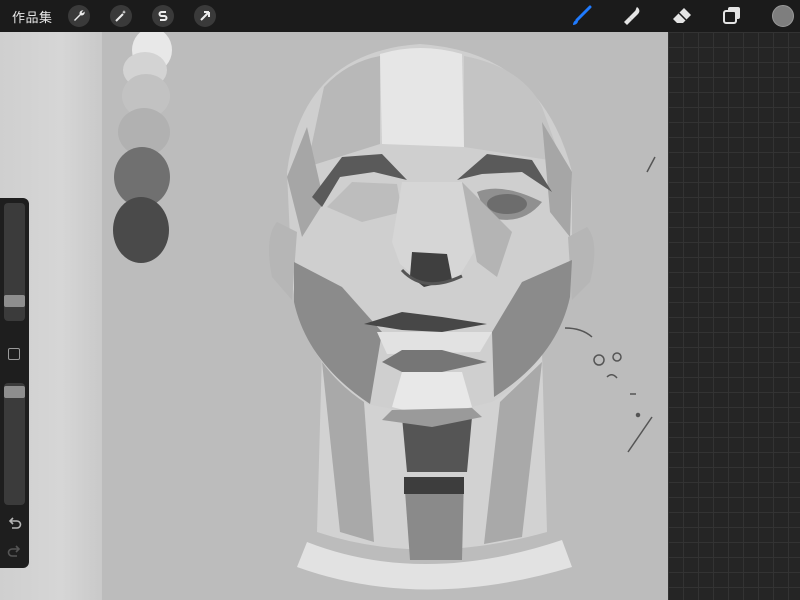 This screenshot has width=800, height=600. I want to click on opacity-slider, so click(14, 444).